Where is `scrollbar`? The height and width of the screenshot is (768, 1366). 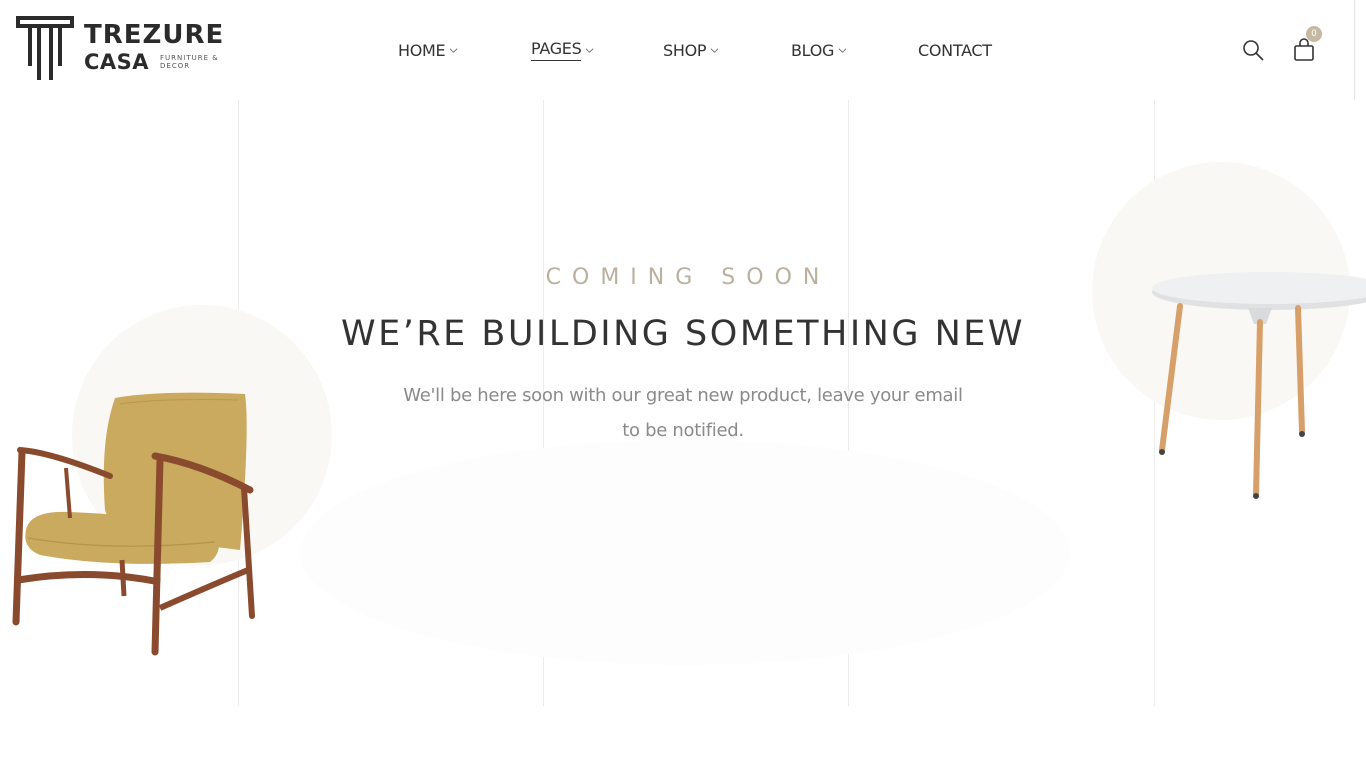
scrollbar is located at coordinates (1356, 50).